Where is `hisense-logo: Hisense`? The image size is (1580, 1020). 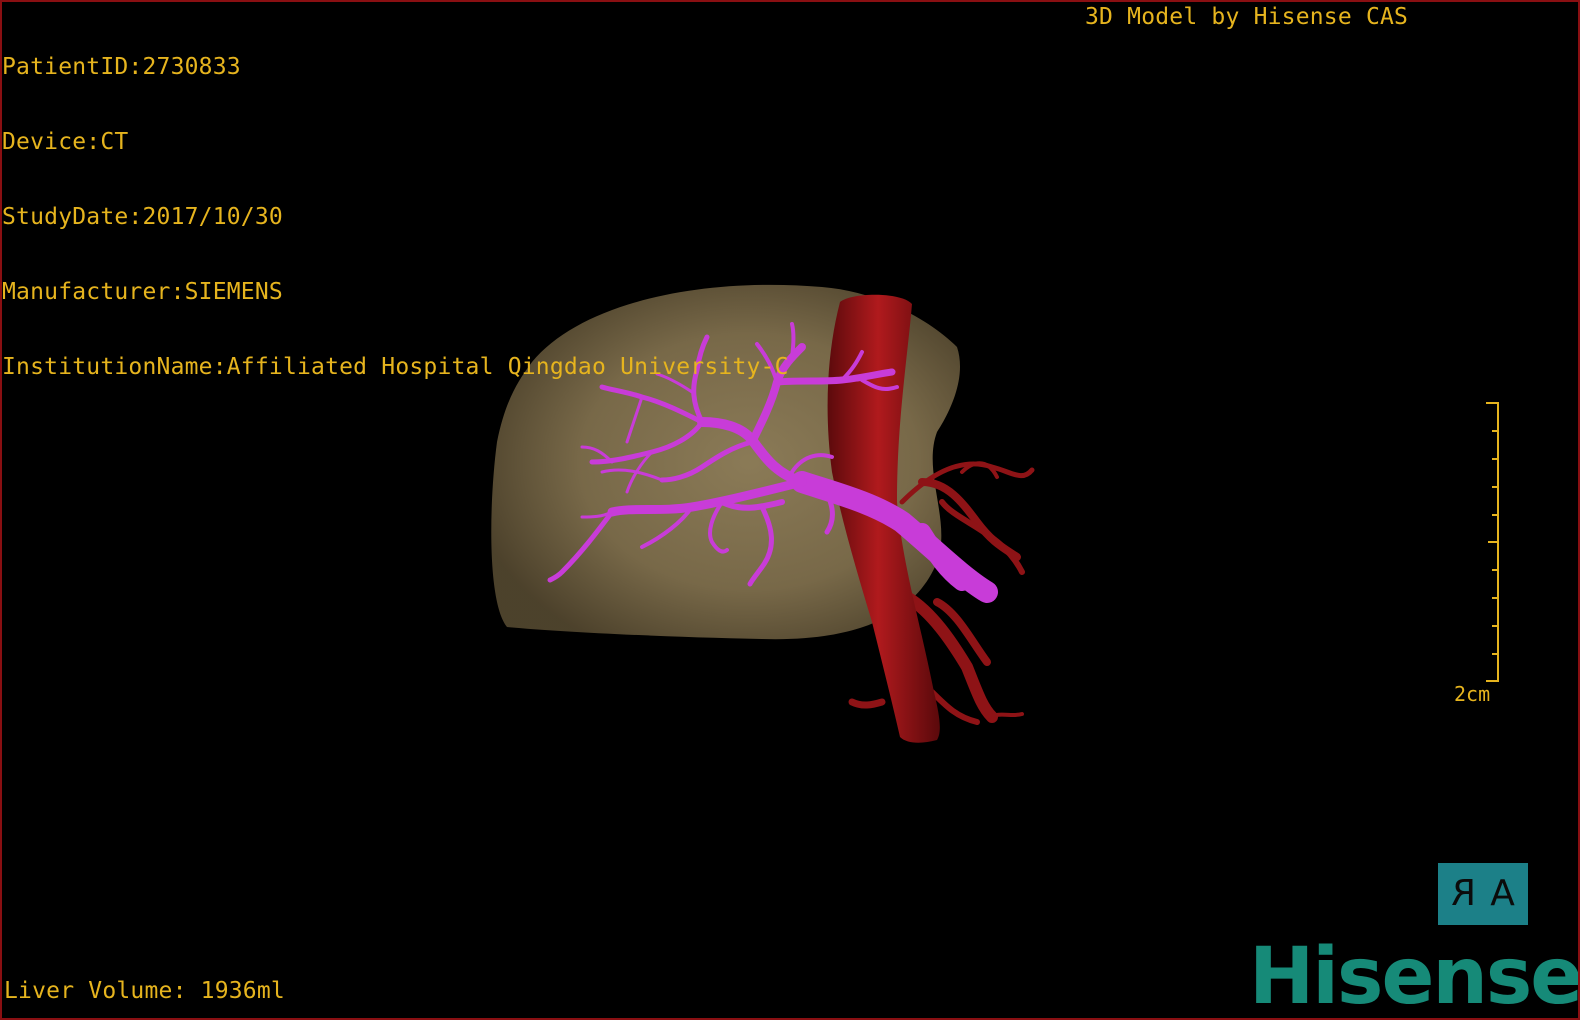
hisense-logo: Hisense is located at coordinates (1414, 976).